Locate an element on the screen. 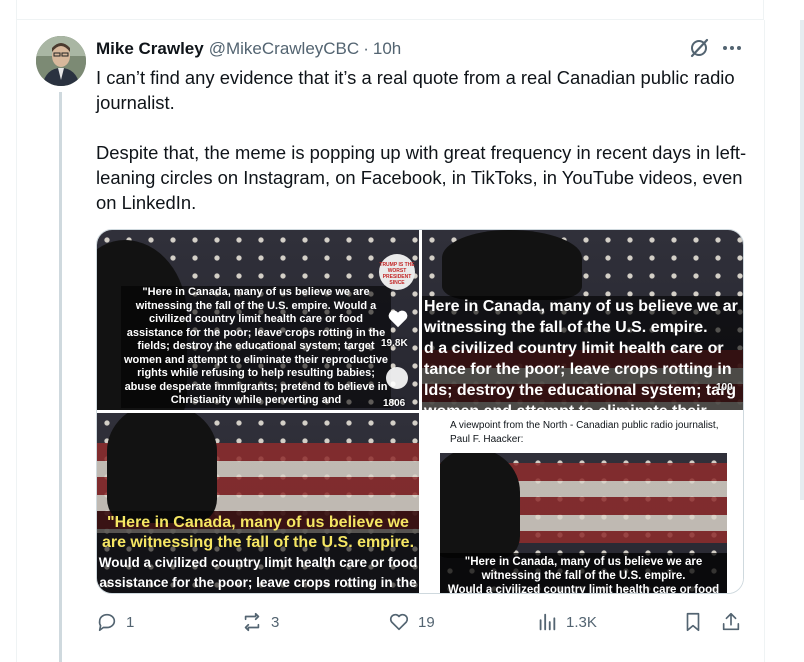 Image resolution: width=804 pixels, height=662 pixels. views-button: 1.3K is located at coordinates (566, 622).